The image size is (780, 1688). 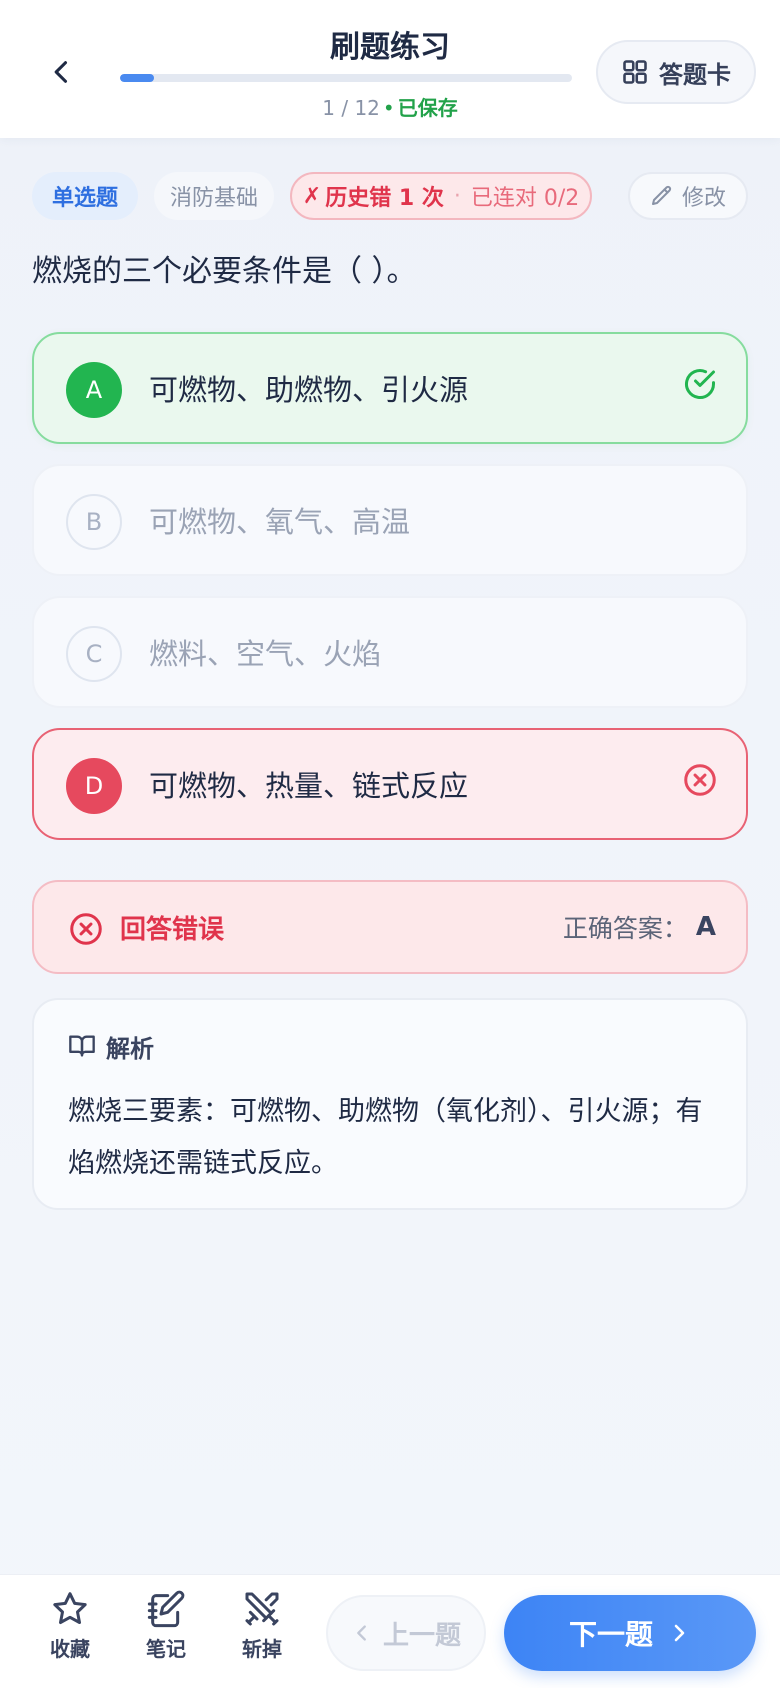 I want to click on cut-label: 斩掉, so click(x=262, y=1649).